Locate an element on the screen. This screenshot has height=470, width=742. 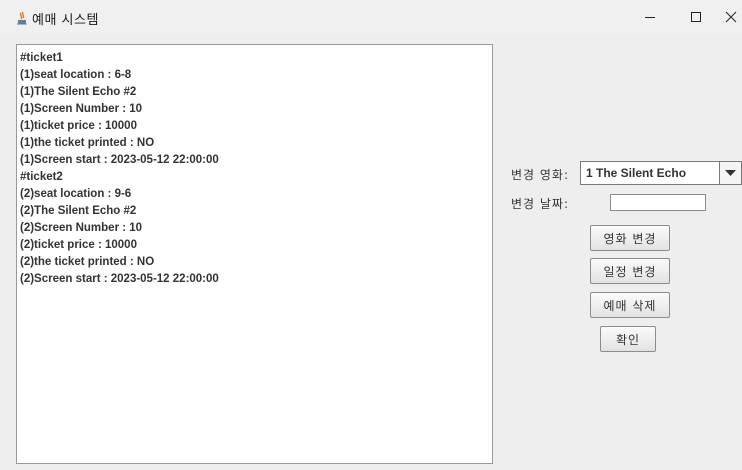
triangle-down-icon is located at coordinates (730, 173).